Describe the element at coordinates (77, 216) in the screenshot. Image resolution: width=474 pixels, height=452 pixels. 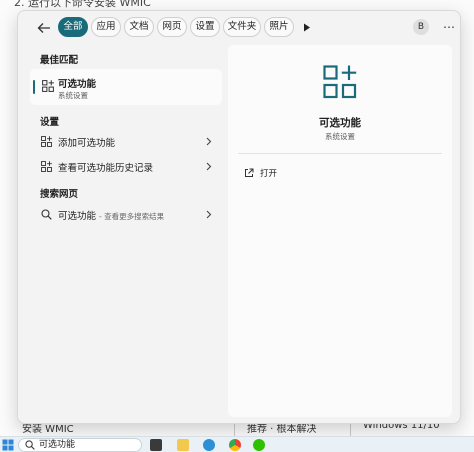
I see `web-search-query: 可选功能` at that location.